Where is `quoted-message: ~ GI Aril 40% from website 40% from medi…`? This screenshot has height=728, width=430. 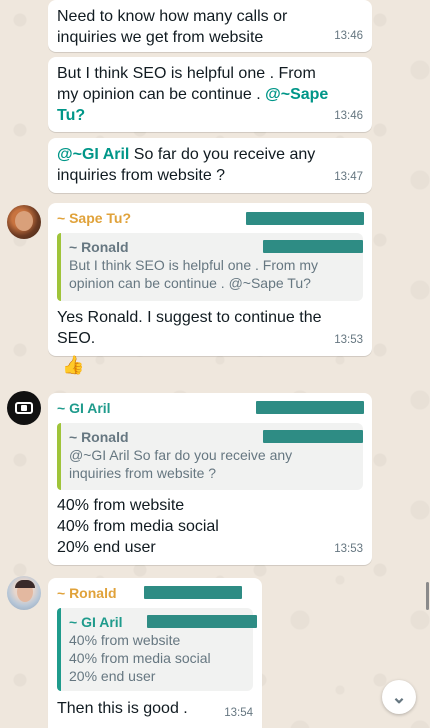
quoted-message: ~ GI Aril 40% from website 40% from medi… is located at coordinates (157, 649).